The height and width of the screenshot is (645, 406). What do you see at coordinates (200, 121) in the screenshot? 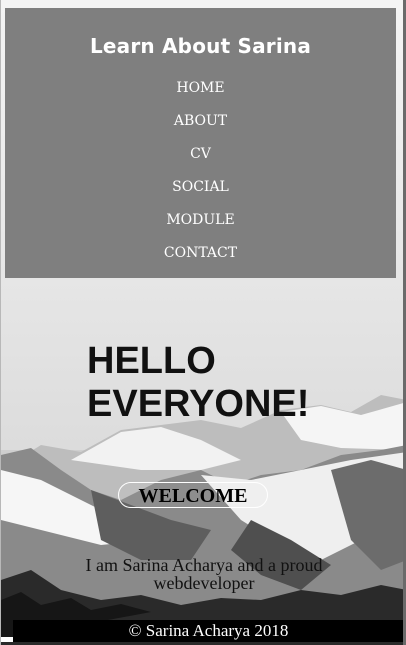
I see `nav-link-about: ABOUT` at bounding box center [200, 121].